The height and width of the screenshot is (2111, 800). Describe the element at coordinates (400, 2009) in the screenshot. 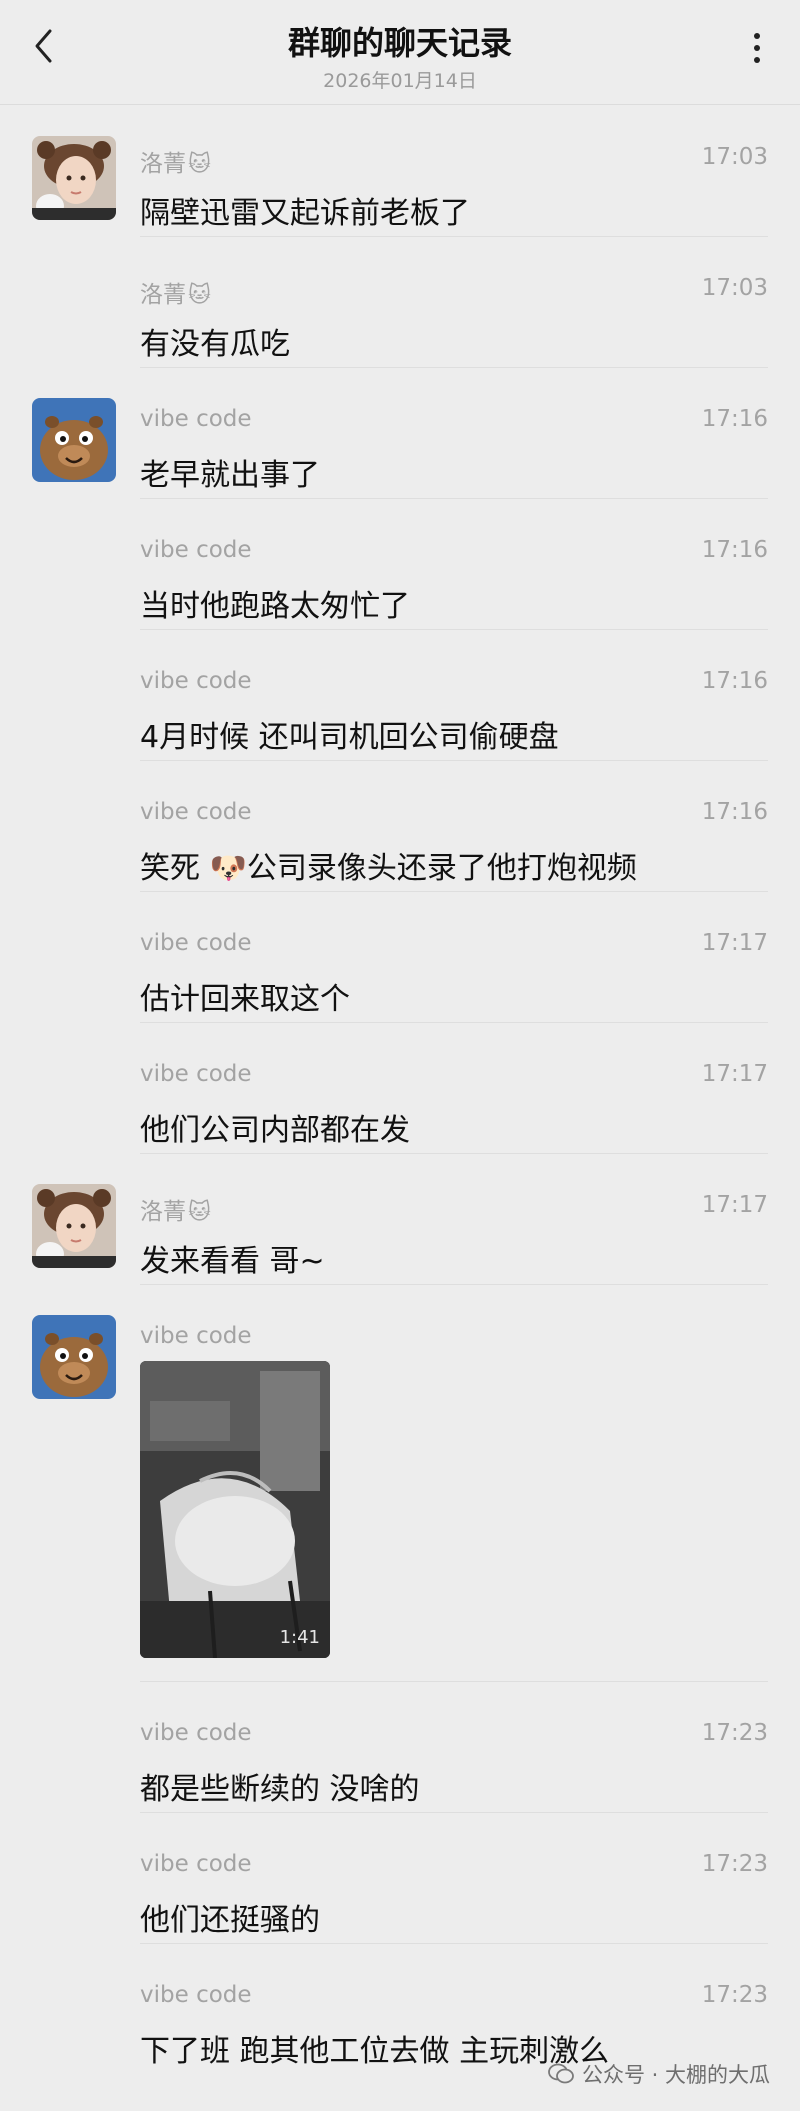

I see `message-item: vibe code 17:23 下了班 跑其他工位去做 主玩刺激么` at that location.